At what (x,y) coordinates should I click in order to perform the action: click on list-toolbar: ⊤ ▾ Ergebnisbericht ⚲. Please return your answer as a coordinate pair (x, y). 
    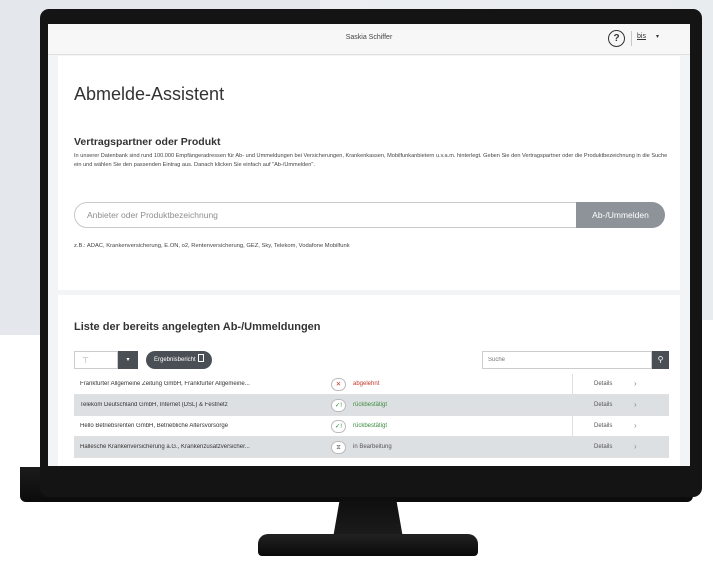
    Looking at the image, I should click on (371, 360).